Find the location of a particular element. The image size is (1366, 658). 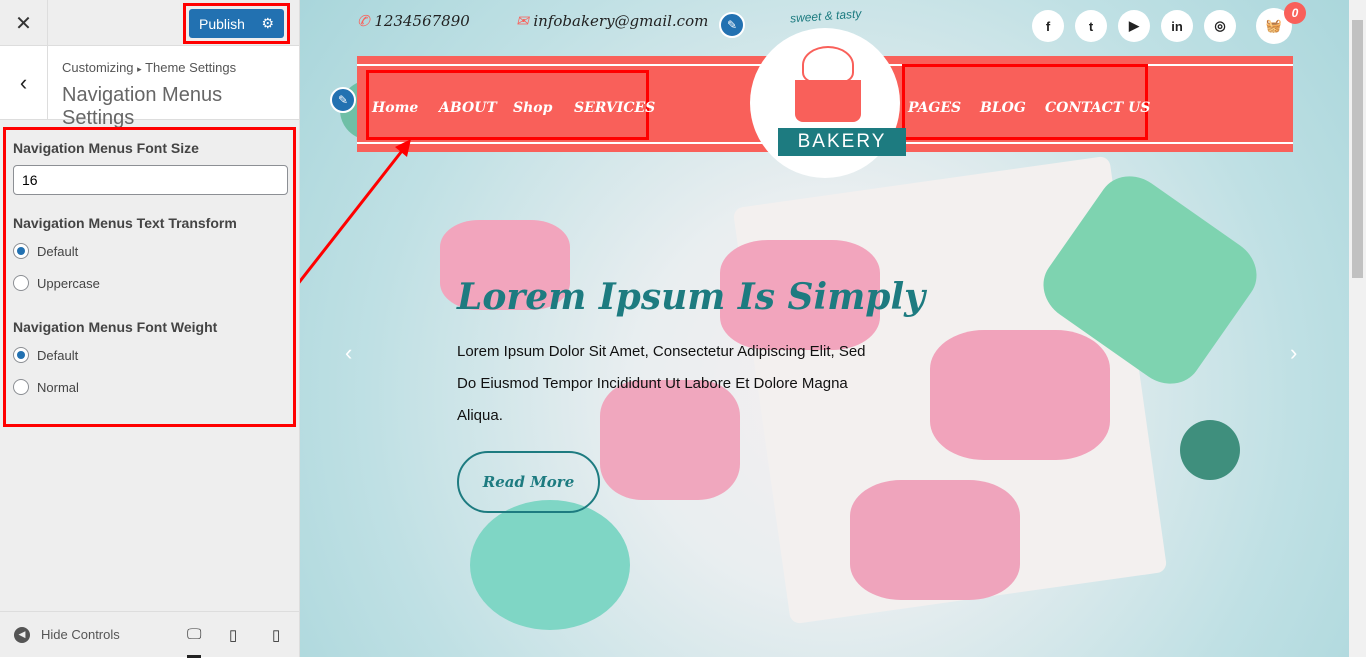

read-more-button: Read More is located at coordinates (528, 482).